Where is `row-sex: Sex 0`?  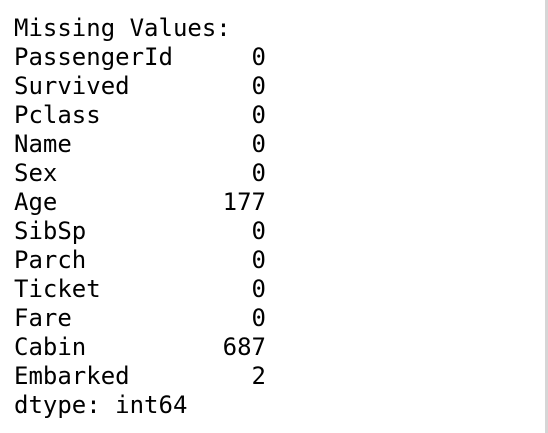 row-sex: Sex 0 is located at coordinates (140, 173).